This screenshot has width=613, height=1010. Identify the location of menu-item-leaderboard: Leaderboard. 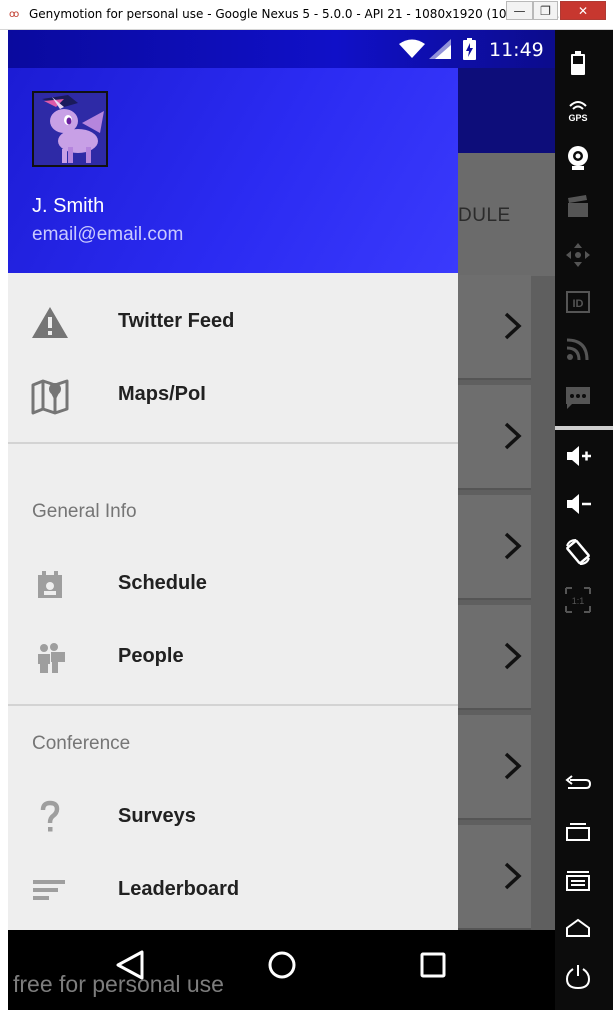
(233, 890).